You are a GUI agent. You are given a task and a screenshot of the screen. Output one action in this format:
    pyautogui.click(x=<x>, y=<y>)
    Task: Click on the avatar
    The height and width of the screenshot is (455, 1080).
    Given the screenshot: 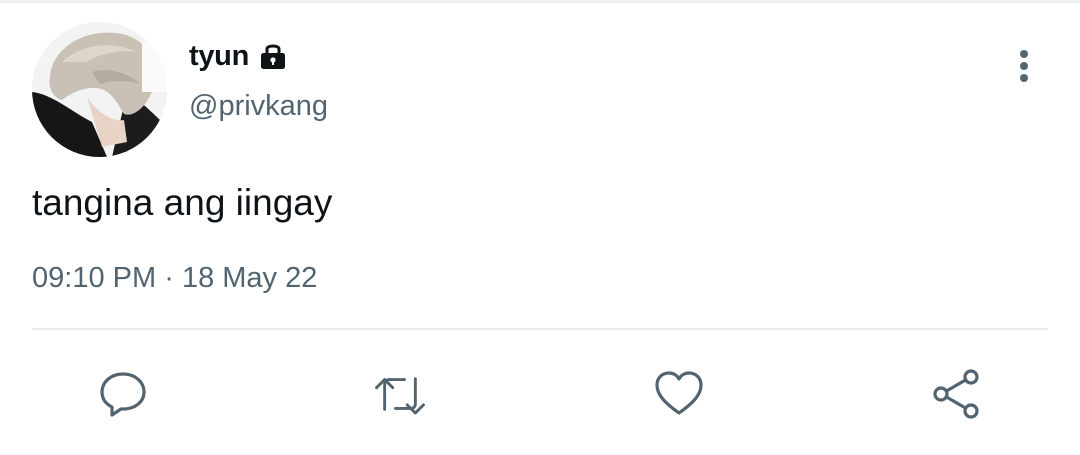 What is the action you would take?
    pyautogui.click(x=99, y=89)
    